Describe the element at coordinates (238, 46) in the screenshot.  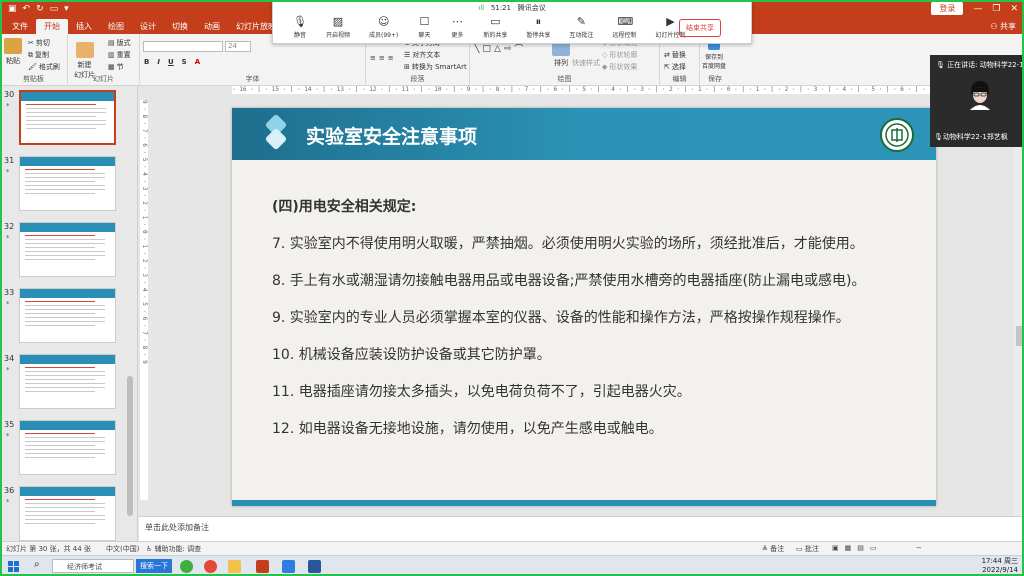
I see `font-size-select: 24` at that location.